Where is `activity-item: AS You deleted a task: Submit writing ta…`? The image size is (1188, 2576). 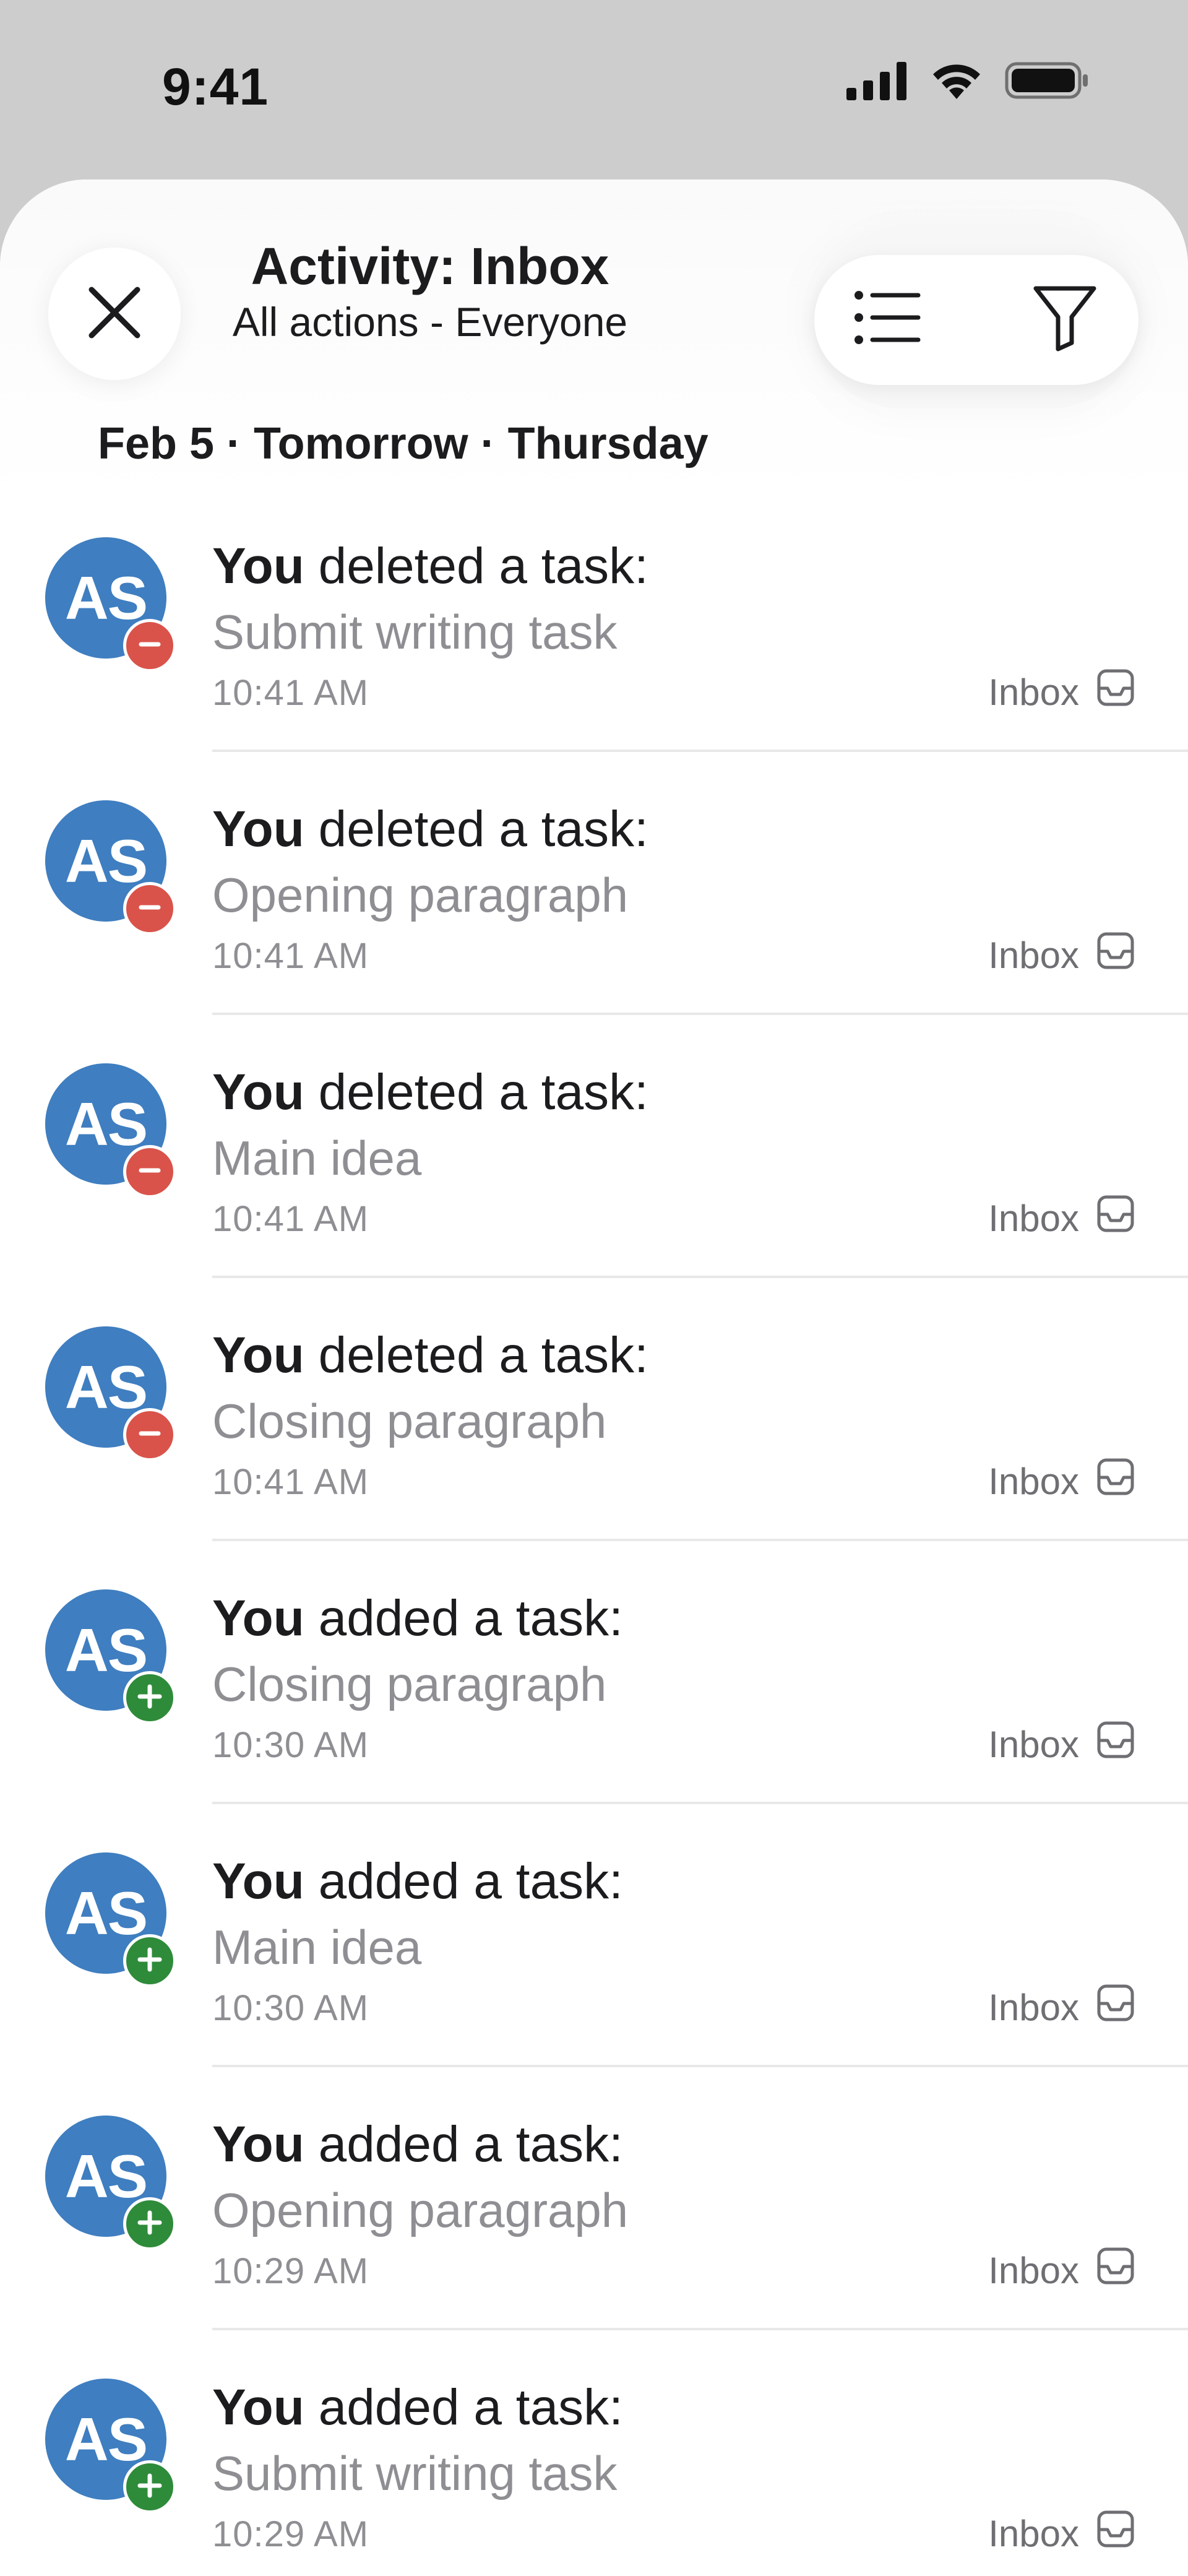
activity-item: AS You deleted a task: Submit writing ta… is located at coordinates (594, 620).